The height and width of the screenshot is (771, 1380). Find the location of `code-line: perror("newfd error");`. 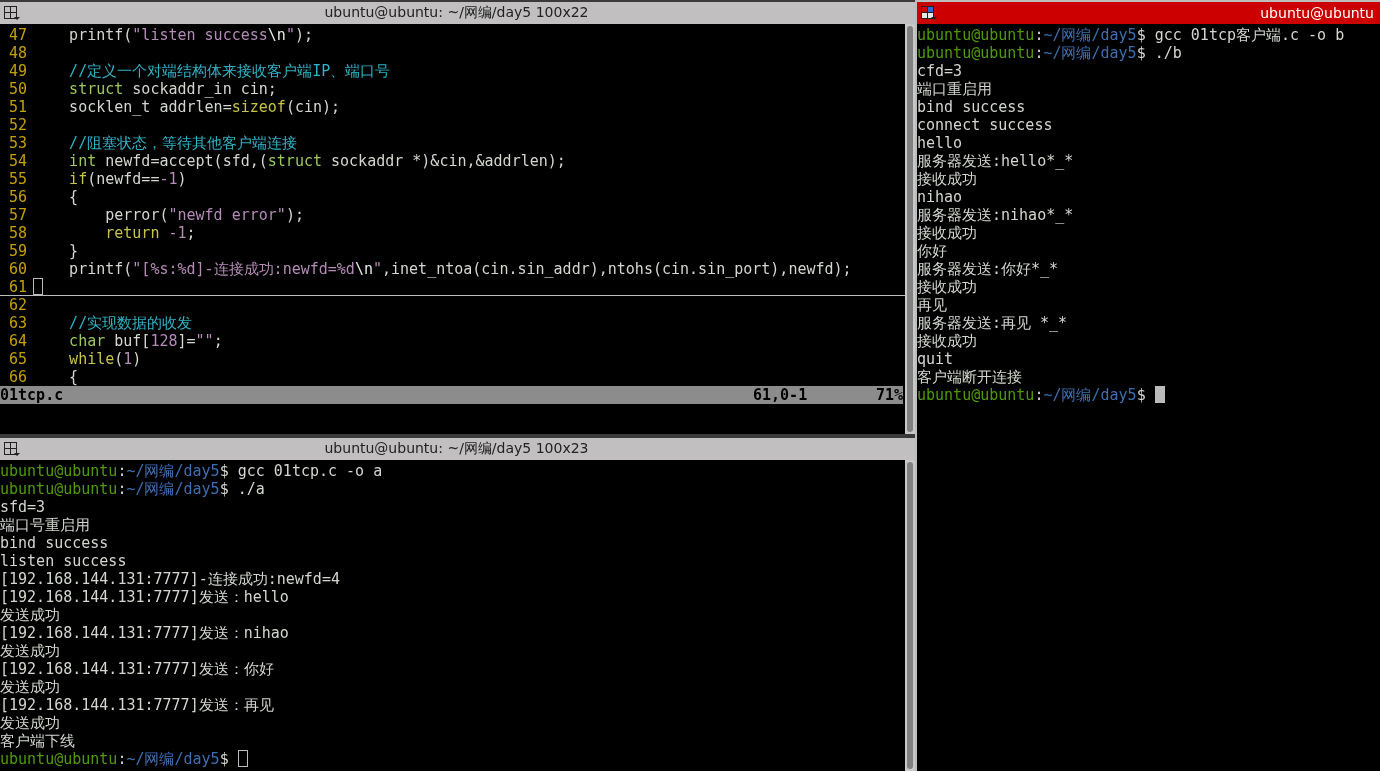

code-line: perror("newfd error"); is located at coordinates (204, 215).